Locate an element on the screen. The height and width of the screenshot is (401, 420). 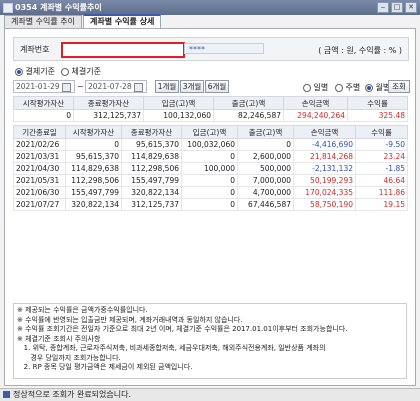
range-1month-button: 1개월 is located at coordinates (167, 86).